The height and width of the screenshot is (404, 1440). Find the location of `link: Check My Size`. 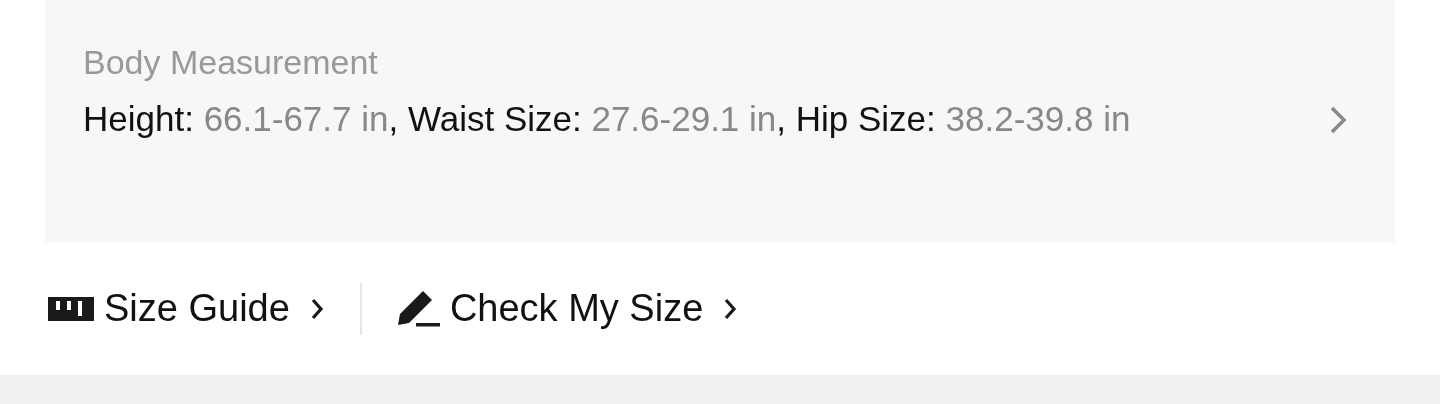

link: Check My Size is located at coordinates (566, 308).